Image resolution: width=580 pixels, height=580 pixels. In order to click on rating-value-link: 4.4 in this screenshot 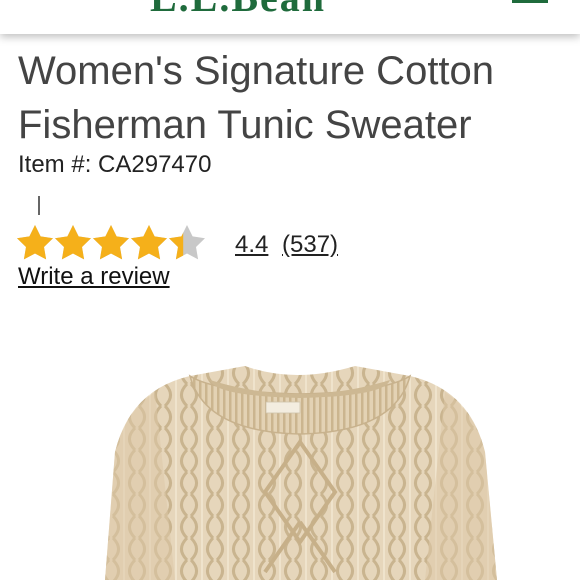, I will do `click(251, 245)`.